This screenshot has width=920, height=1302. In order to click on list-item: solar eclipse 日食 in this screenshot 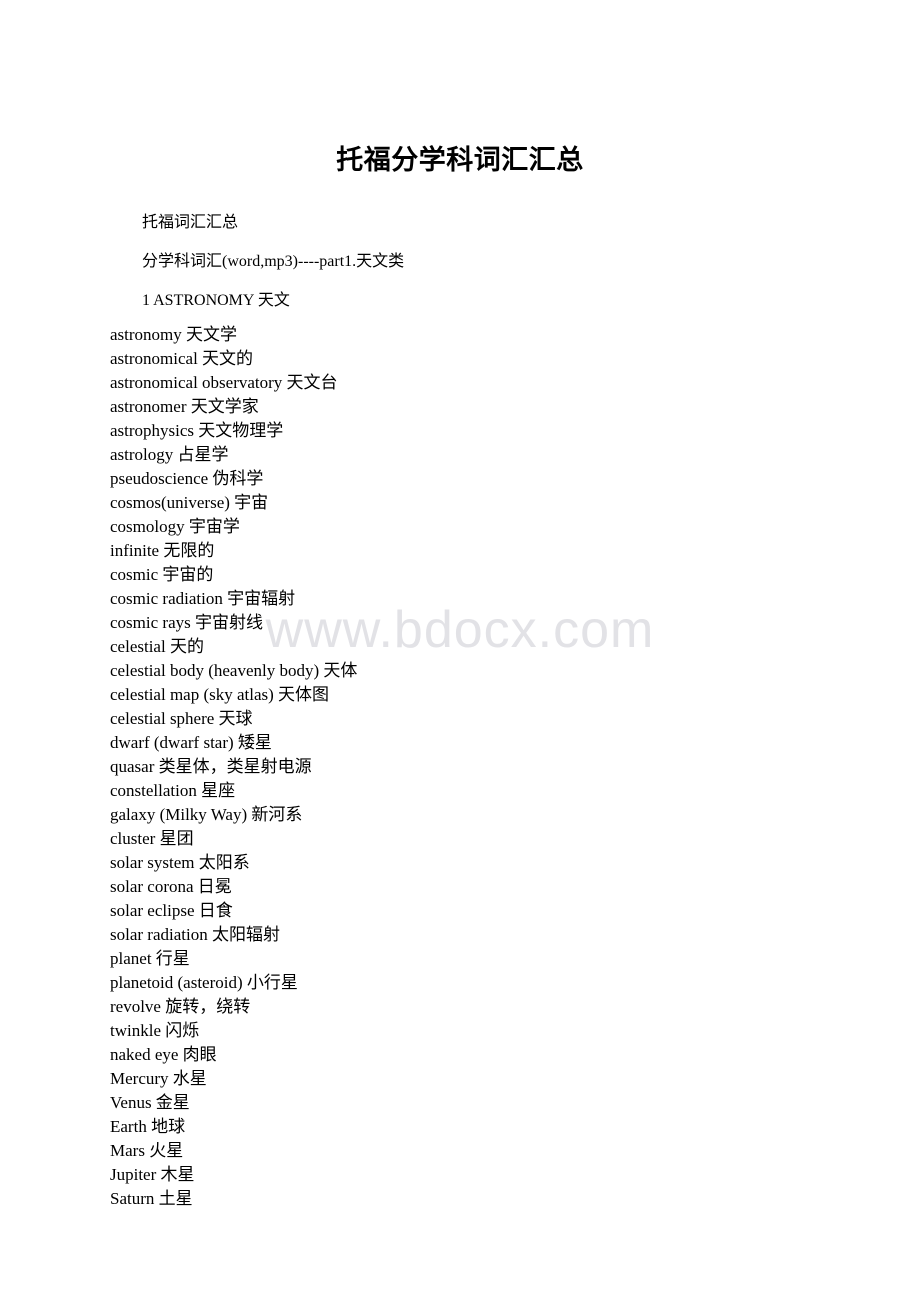, I will do `click(171, 910)`.